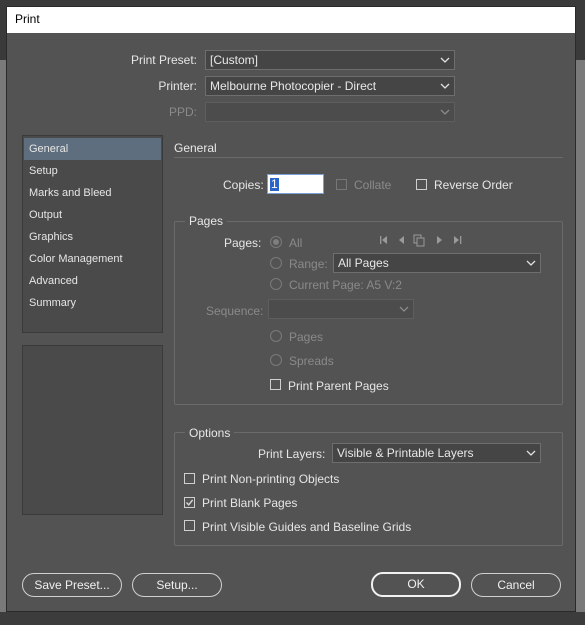 The width and height of the screenshot is (585, 625). What do you see at coordinates (276, 242) in the screenshot?
I see `all-pages-radio` at bounding box center [276, 242].